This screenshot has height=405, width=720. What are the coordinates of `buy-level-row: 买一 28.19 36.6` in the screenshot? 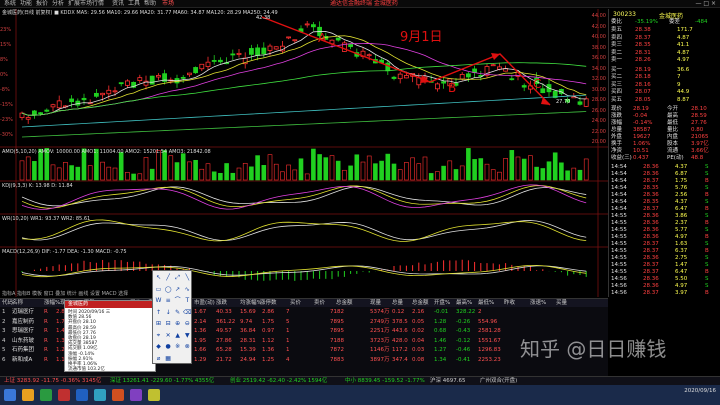 It's located at (665, 70).